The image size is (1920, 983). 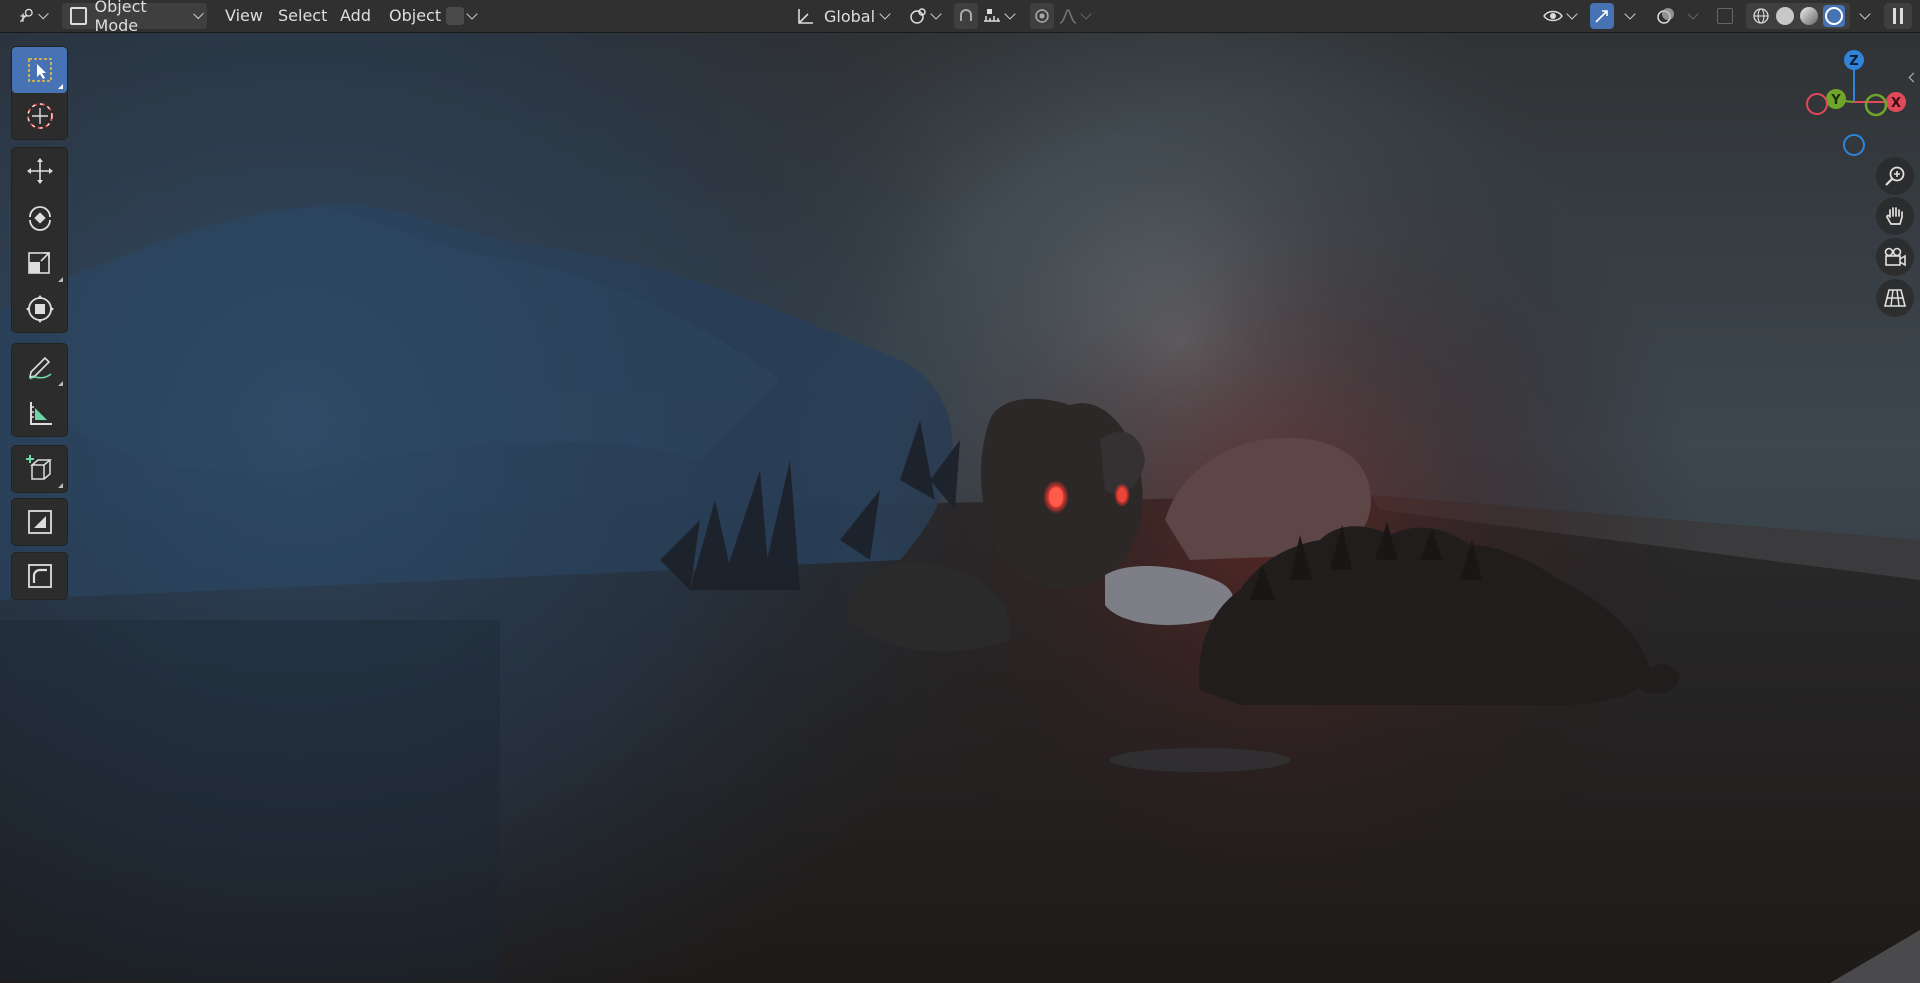 I want to click on snap-toggle, so click(x=966, y=16).